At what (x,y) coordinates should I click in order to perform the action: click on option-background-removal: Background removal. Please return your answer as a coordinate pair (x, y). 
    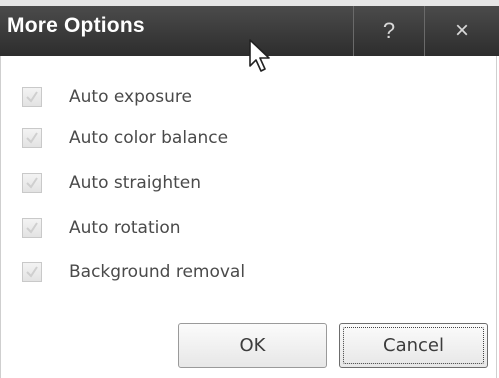
    Looking at the image, I should click on (133, 272).